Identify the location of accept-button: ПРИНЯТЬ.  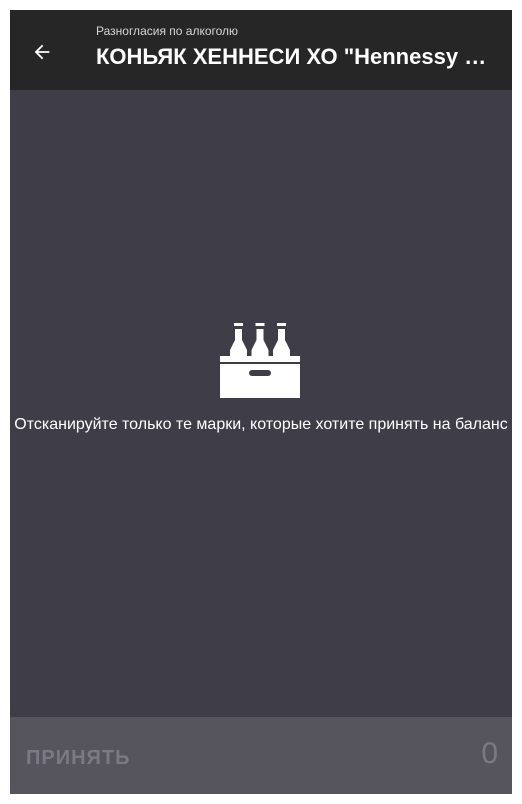
(78, 758).